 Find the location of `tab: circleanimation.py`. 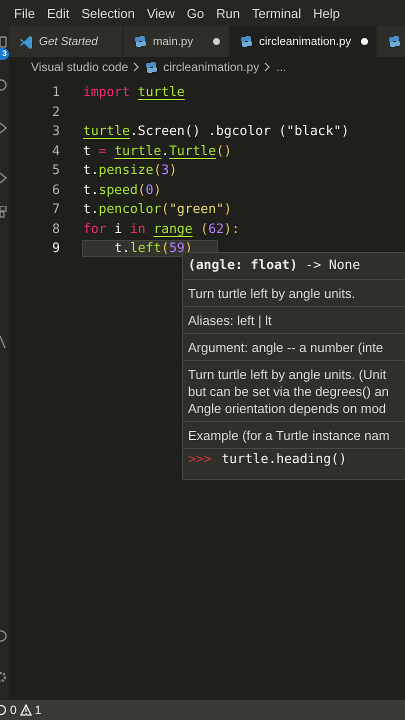

tab: circleanimation.py is located at coordinates (303, 41).